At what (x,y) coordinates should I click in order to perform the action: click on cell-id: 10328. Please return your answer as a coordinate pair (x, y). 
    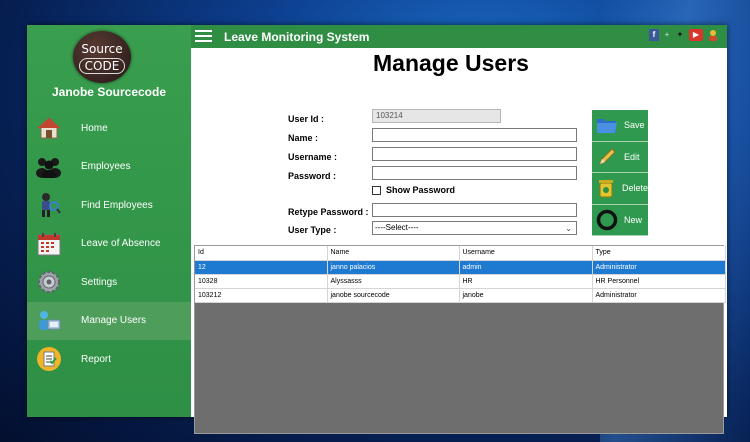
    Looking at the image, I should click on (261, 281).